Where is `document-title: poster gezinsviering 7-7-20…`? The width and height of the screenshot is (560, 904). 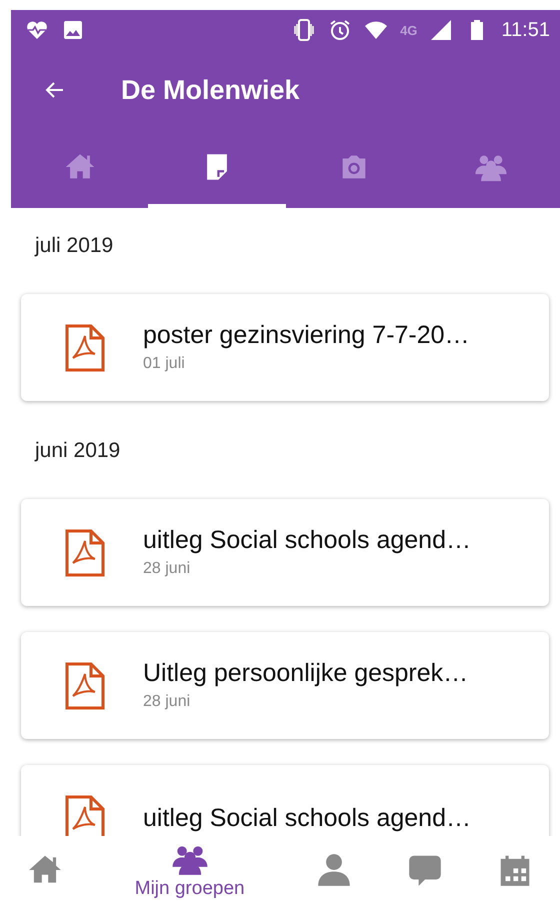
document-title: poster gezinsviering 7-7-20… is located at coordinates (306, 335).